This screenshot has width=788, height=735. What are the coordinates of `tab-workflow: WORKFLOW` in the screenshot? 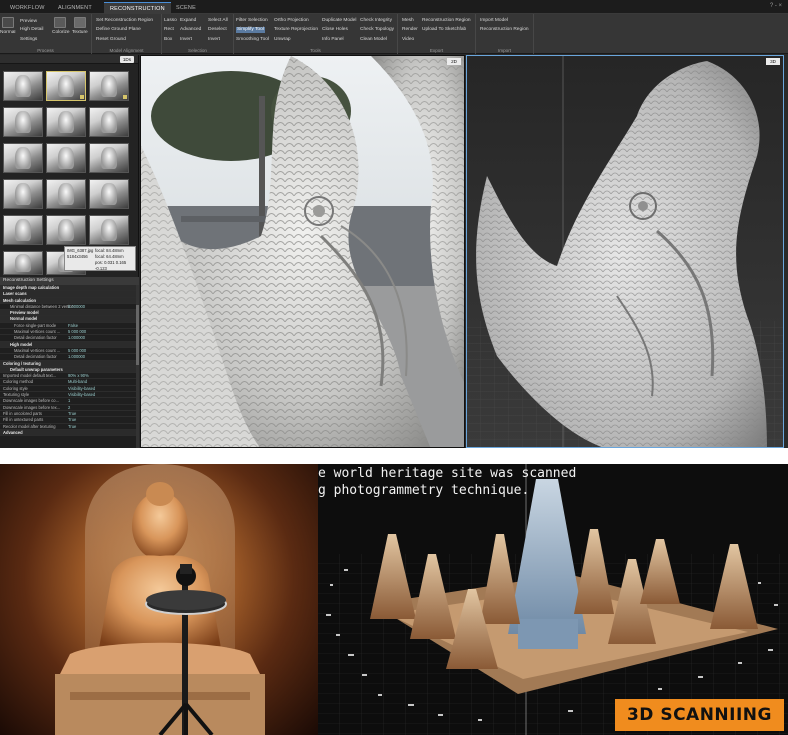 It's located at (27, 8).